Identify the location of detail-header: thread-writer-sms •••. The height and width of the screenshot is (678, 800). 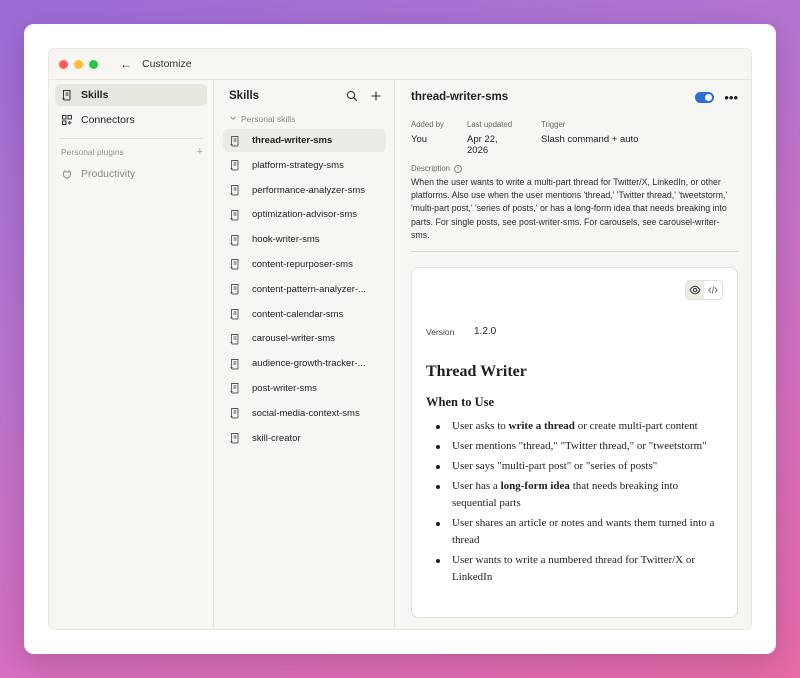
(574, 97).